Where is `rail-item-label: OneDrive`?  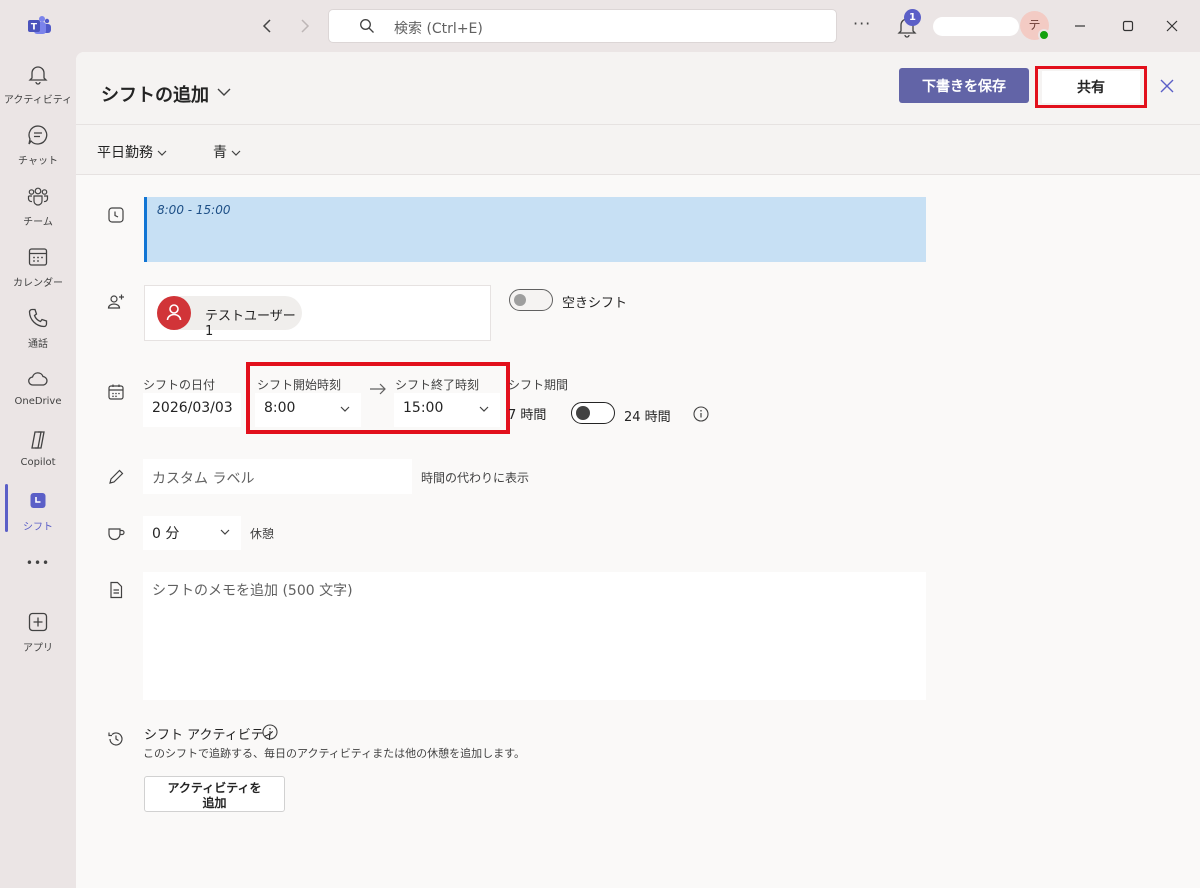
rail-item-label: OneDrive is located at coordinates (38, 401).